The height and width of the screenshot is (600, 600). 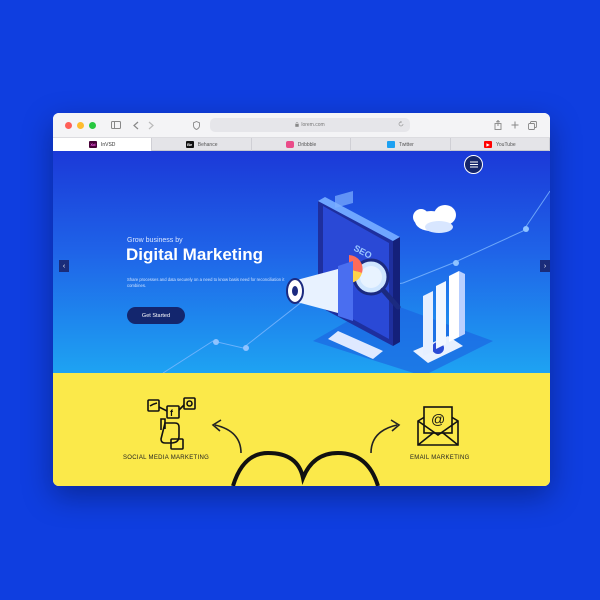 I want to click on privacy-shield-icon, so click(x=196, y=125).